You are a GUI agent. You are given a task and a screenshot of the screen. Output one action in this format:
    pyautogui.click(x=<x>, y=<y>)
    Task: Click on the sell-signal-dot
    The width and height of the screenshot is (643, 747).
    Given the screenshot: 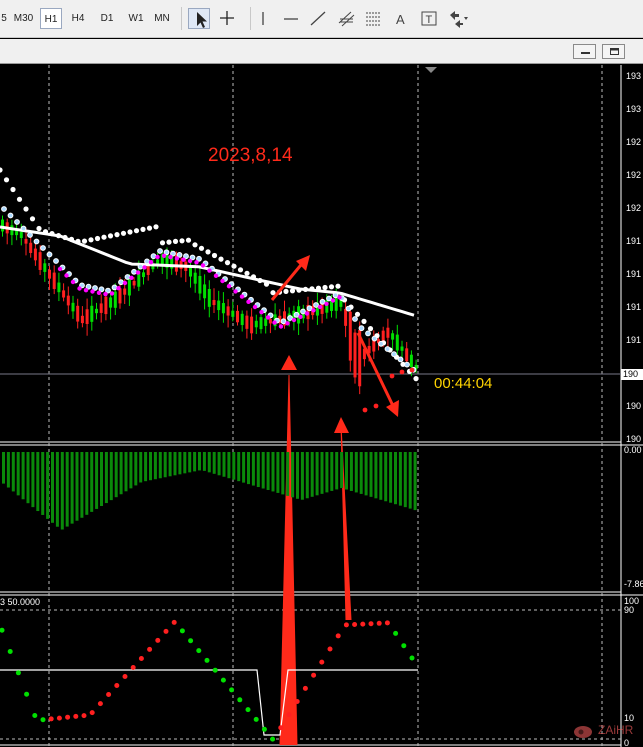 What is the action you would take?
    pyautogui.click(x=402, y=372)
    